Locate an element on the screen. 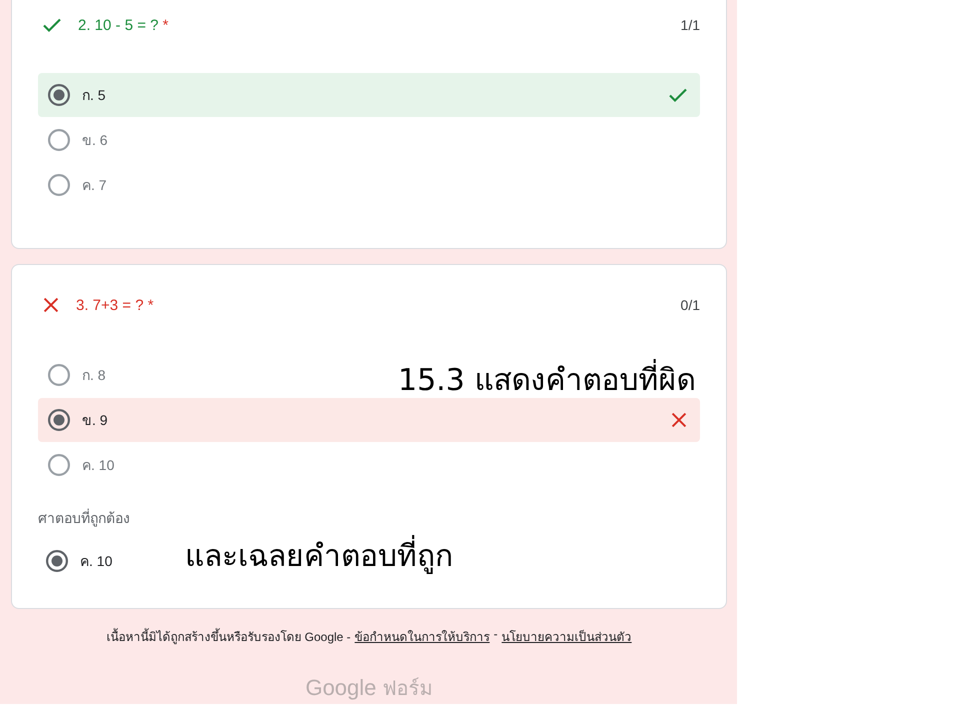 This screenshot has width=960, height=720. score-label: 1/1 is located at coordinates (690, 25).